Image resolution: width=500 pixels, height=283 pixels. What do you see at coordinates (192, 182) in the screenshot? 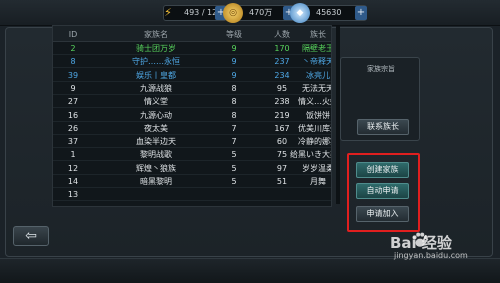
I see `table-row: 14 暗黑黎明 5 51 月舞` at bounding box center [192, 182].